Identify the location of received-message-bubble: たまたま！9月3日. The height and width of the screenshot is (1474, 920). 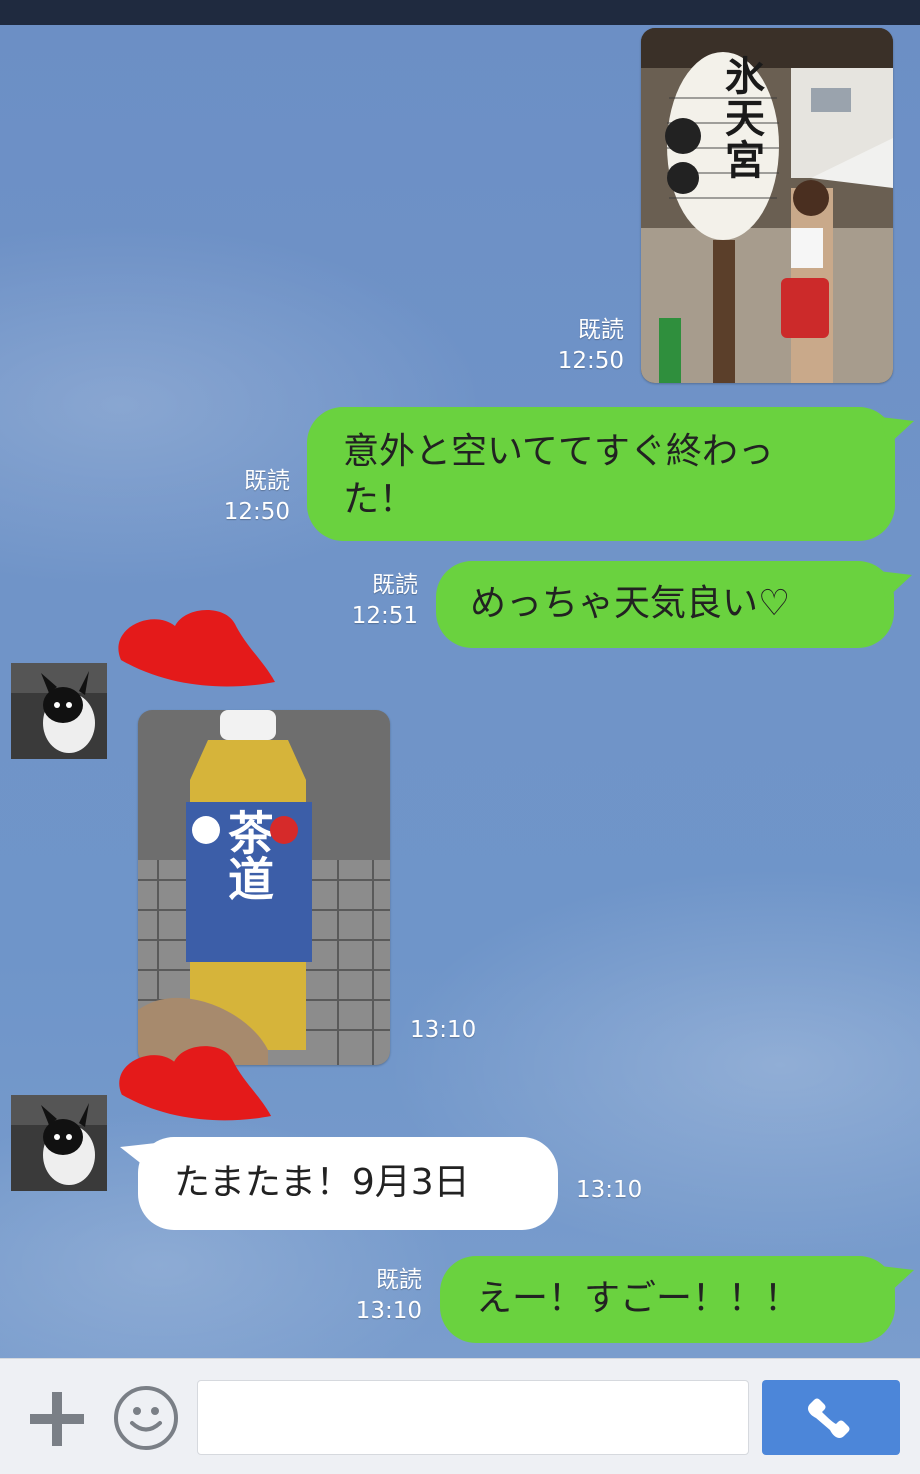
(348, 1183).